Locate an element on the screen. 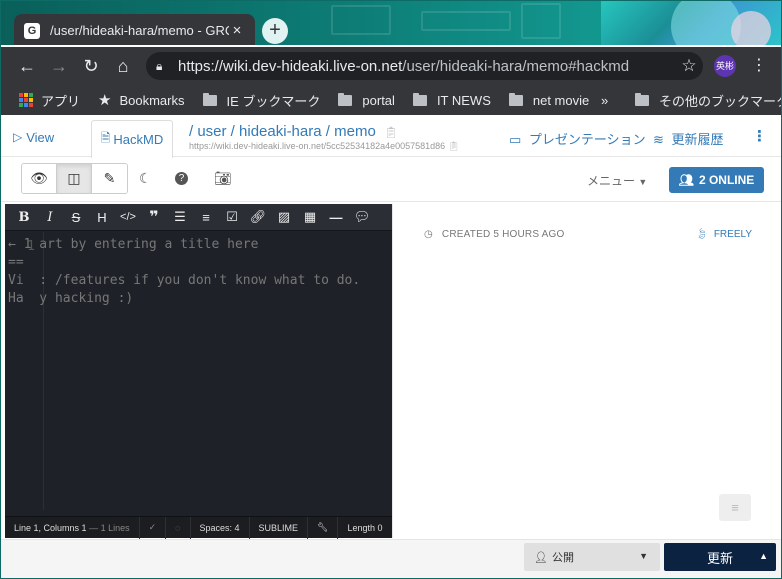 The image size is (782, 579). markdown-format-toolbar: B I S H </> ❞ ☰ ≡ ☑ 🔗︎ ▨ ▦ — 💬︎ is located at coordinates (198, 217).